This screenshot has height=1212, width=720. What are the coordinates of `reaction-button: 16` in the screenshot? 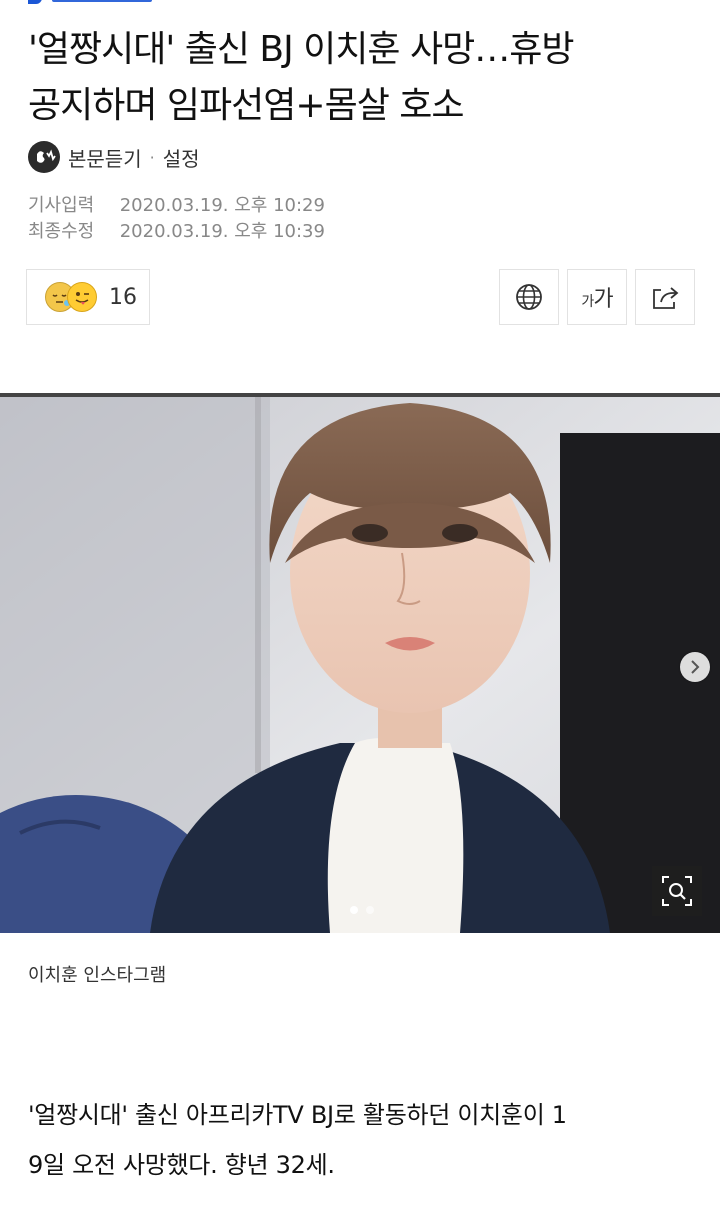 It's located at (88, 297).